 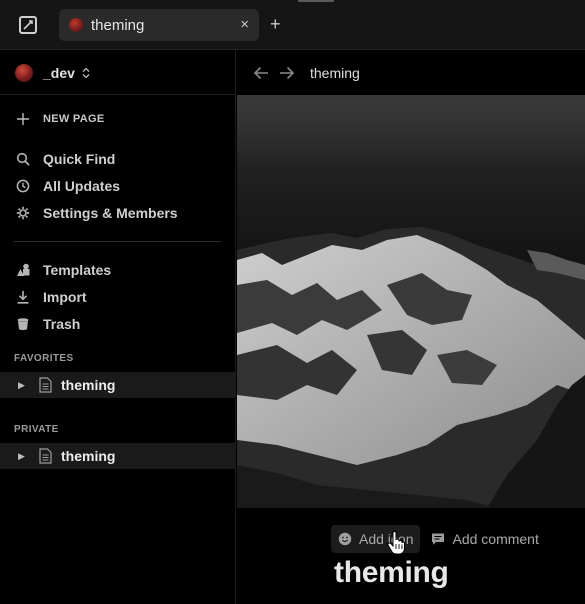 What do you see at coordinates (76, 25) in the screenshot?
I see `tab-favicon-icon` at bounding box center [76, 25].